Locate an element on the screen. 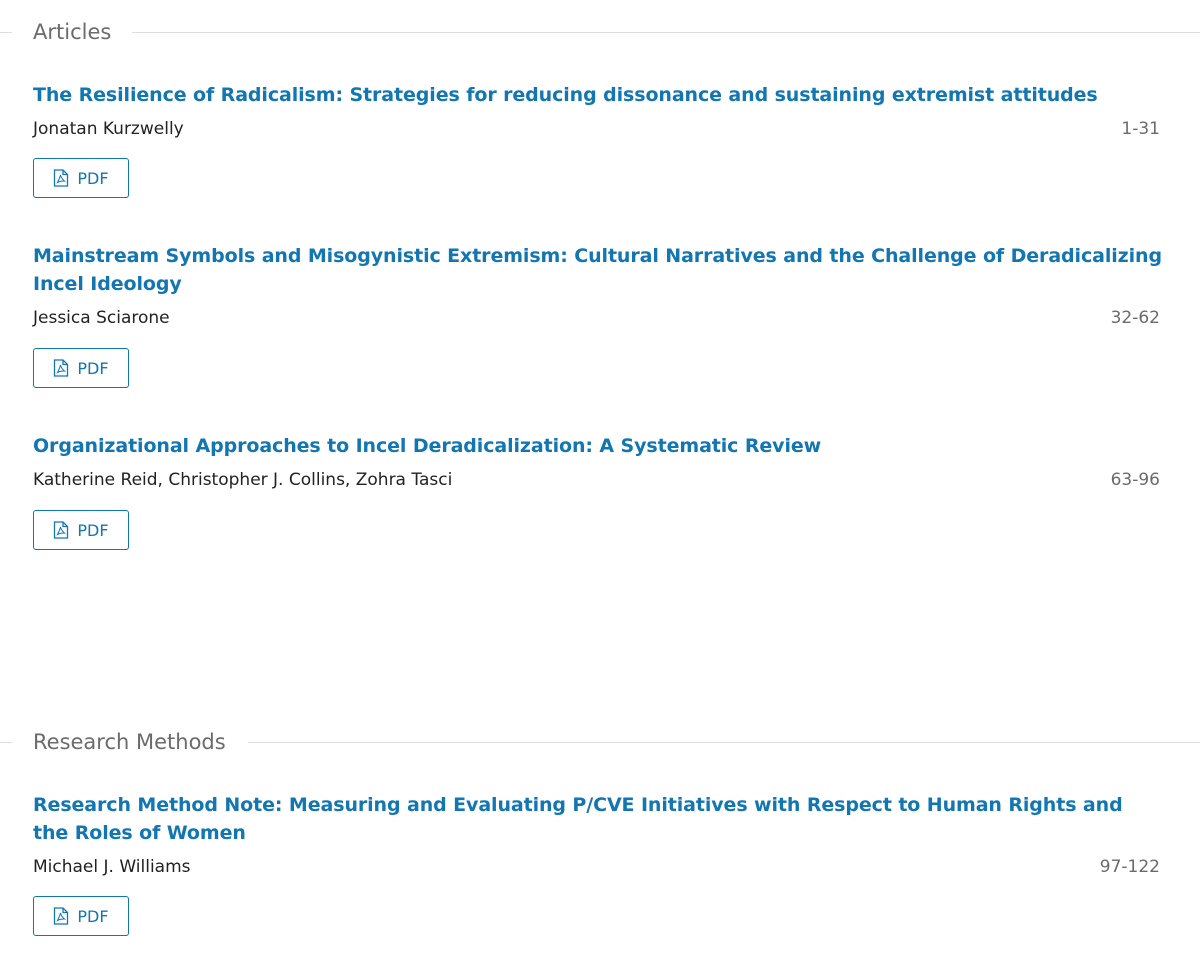  article-pages: 97-122 is located at coordinates (1129, 867).